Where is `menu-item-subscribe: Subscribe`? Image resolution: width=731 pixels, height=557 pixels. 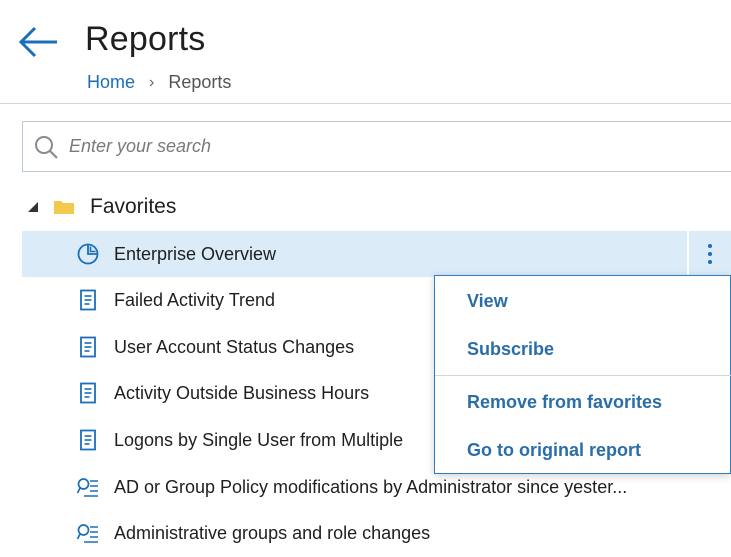
menu-item-subscribe: Subscribe is located at coordinates (510, 349).